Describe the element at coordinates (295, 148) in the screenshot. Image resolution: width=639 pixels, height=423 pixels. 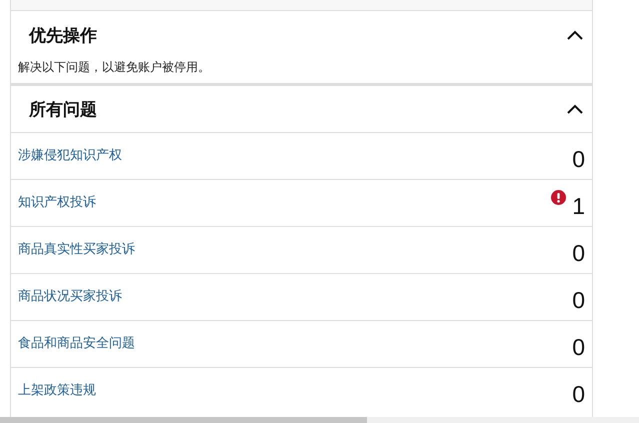
I see `issue-link: 涉嫌侵犯知识产权` at that location.